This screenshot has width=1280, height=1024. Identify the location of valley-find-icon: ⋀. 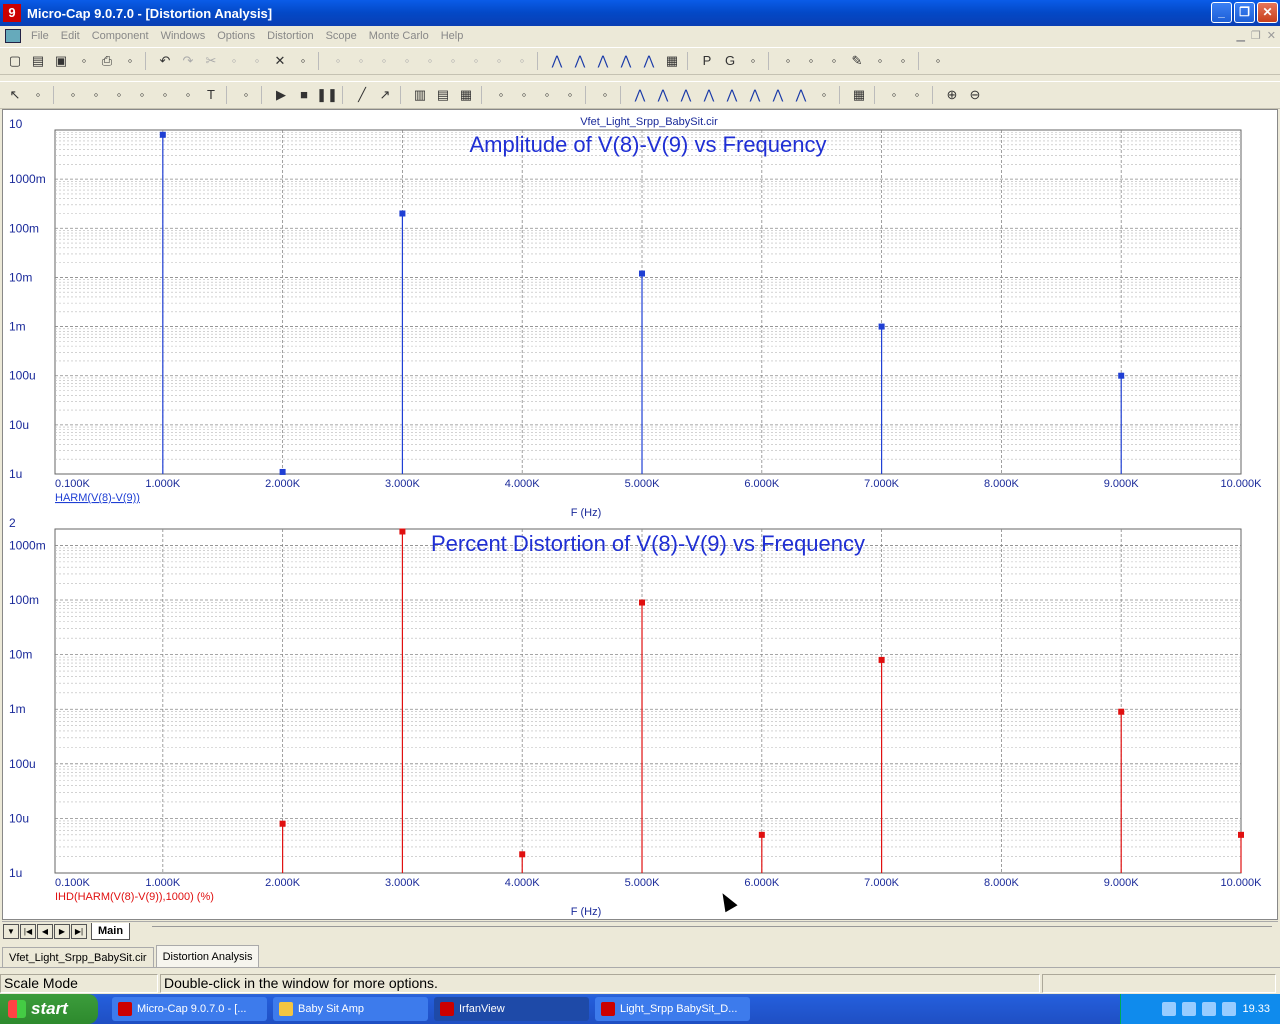
(709, 95).